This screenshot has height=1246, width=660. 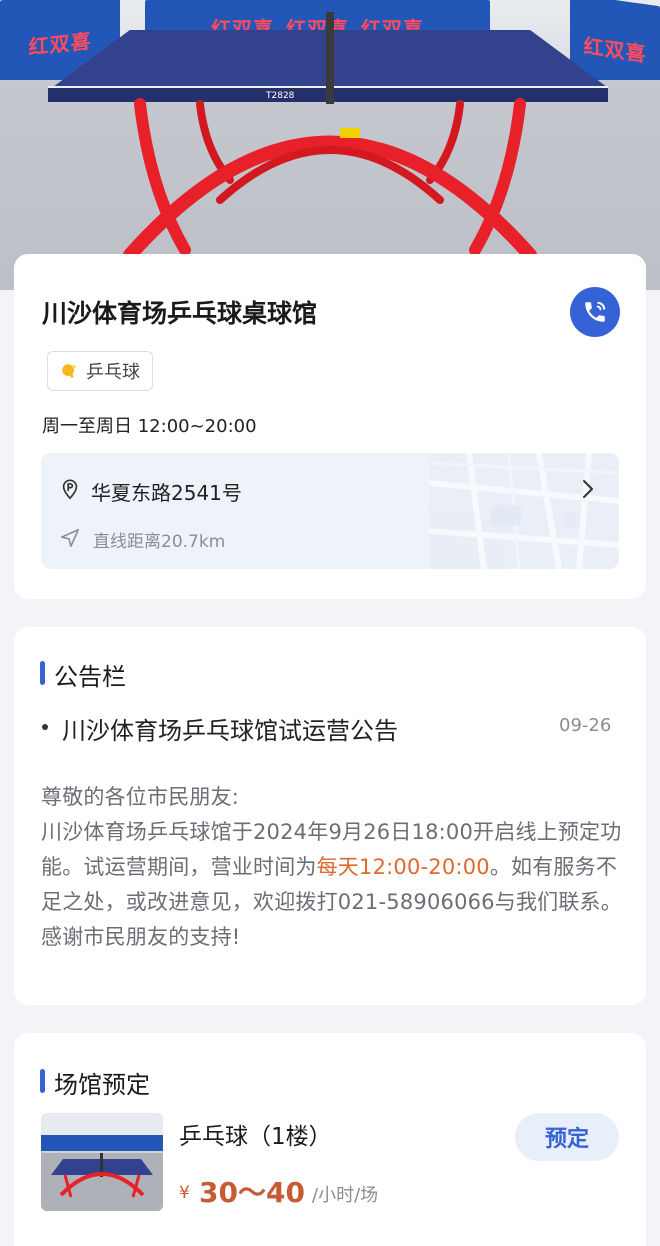 I want to click on currency-symbol: ¥, so click(x=184, y=1193).